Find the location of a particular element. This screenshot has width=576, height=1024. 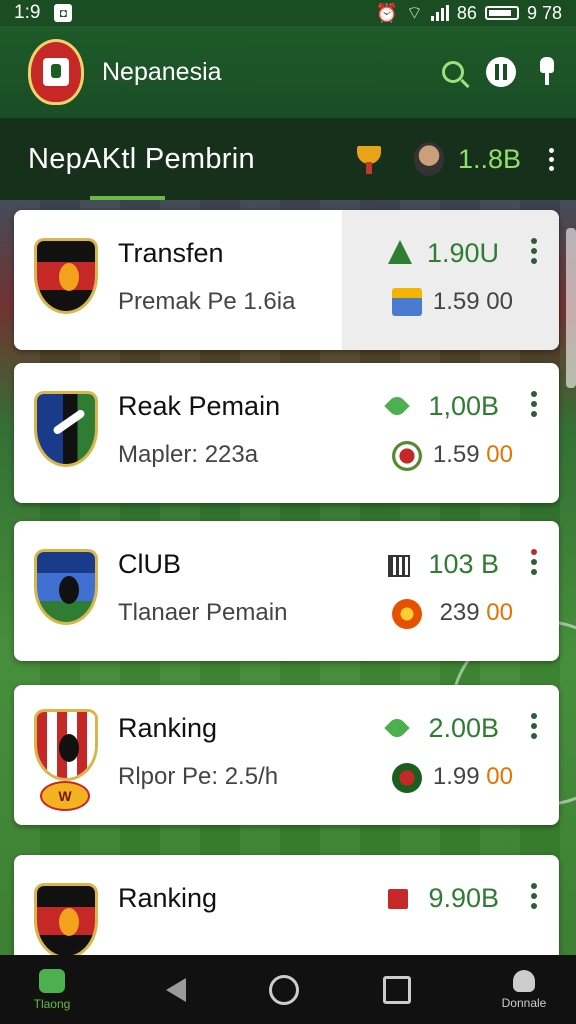

card-primary-value: 103 B is located at coordinates (463, 564).